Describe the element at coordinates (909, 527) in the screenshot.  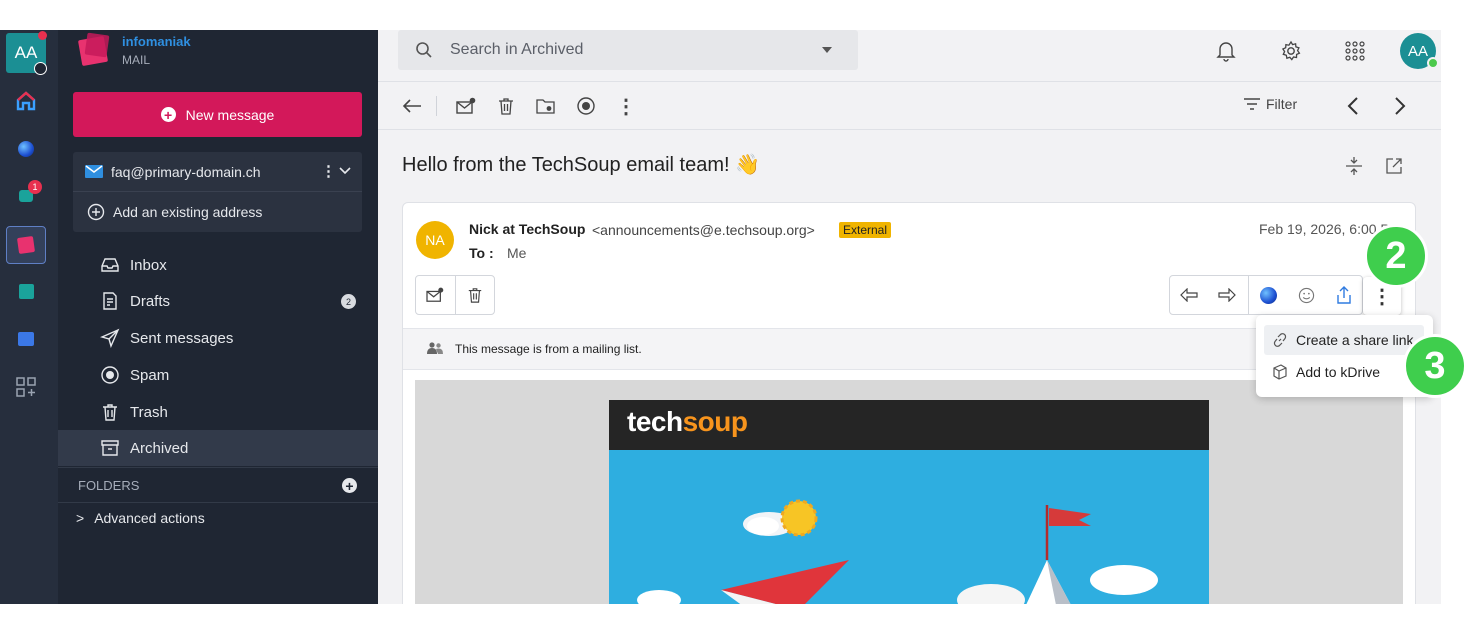
I see `techsoup-hero-illustration` at that location.